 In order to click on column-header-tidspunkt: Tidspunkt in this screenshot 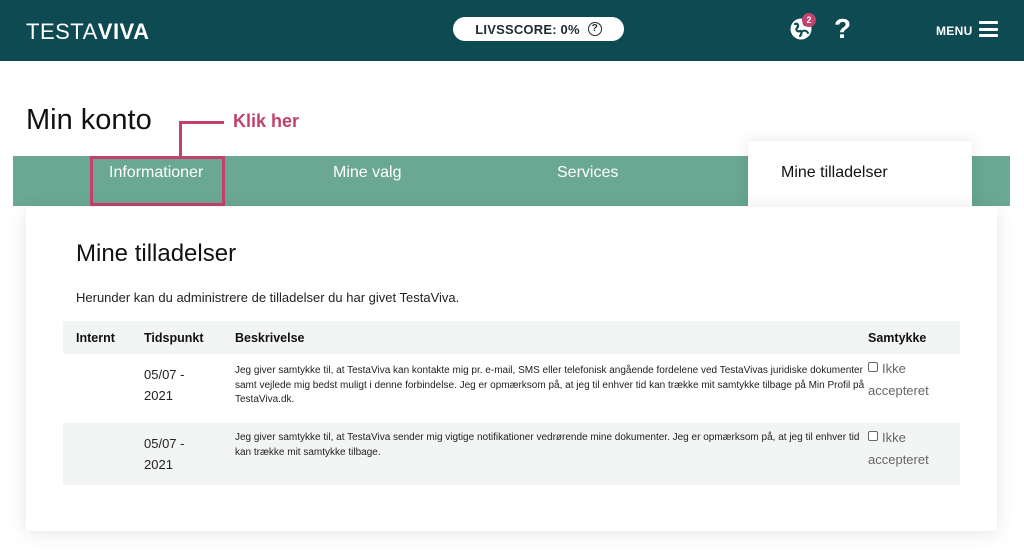, I will do `click(174, 338)`.